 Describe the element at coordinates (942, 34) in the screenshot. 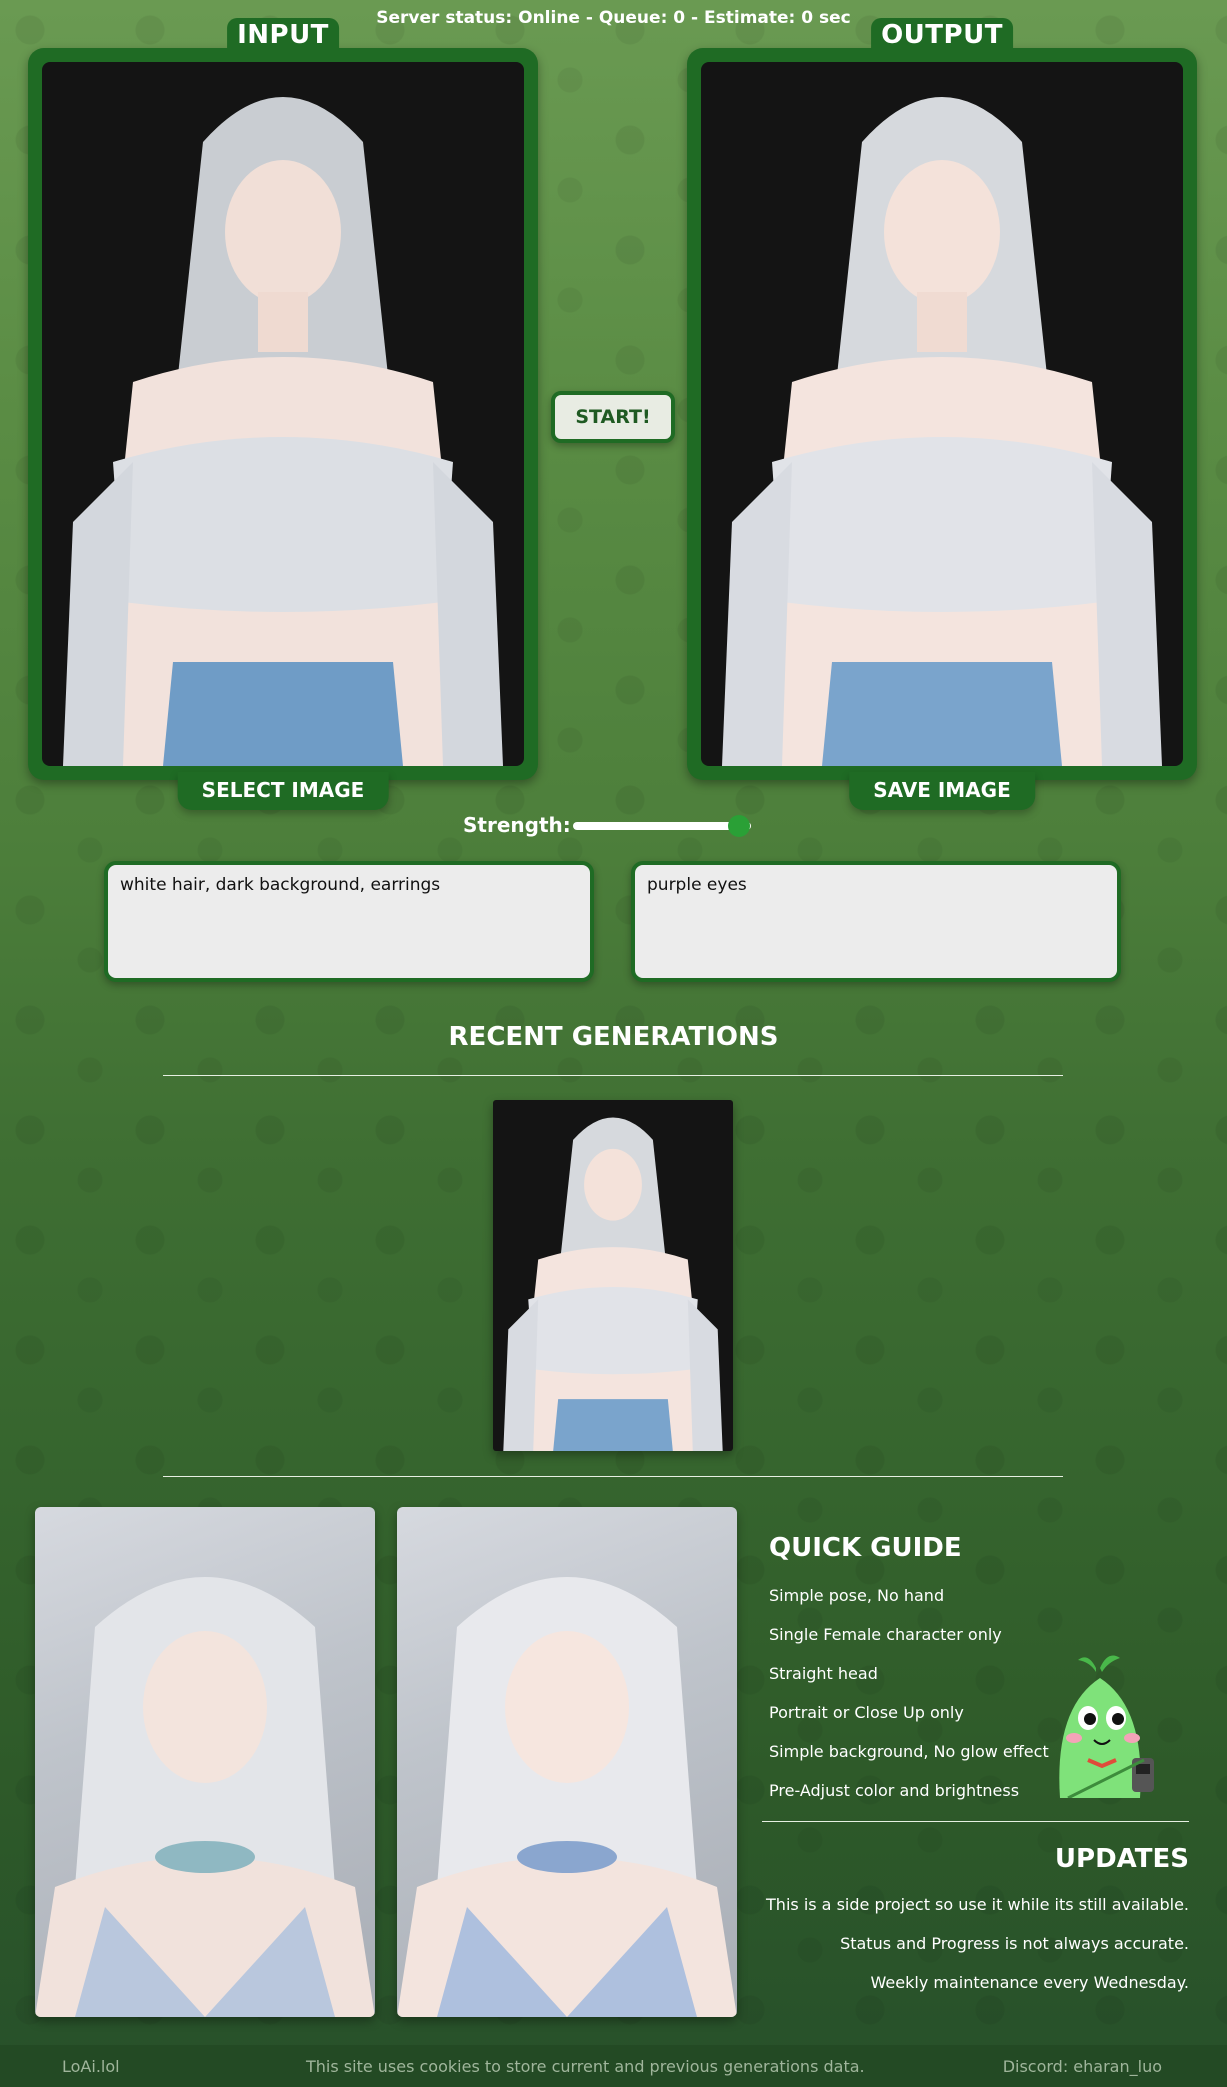

I see `output-label: OUTPUT` at that location.